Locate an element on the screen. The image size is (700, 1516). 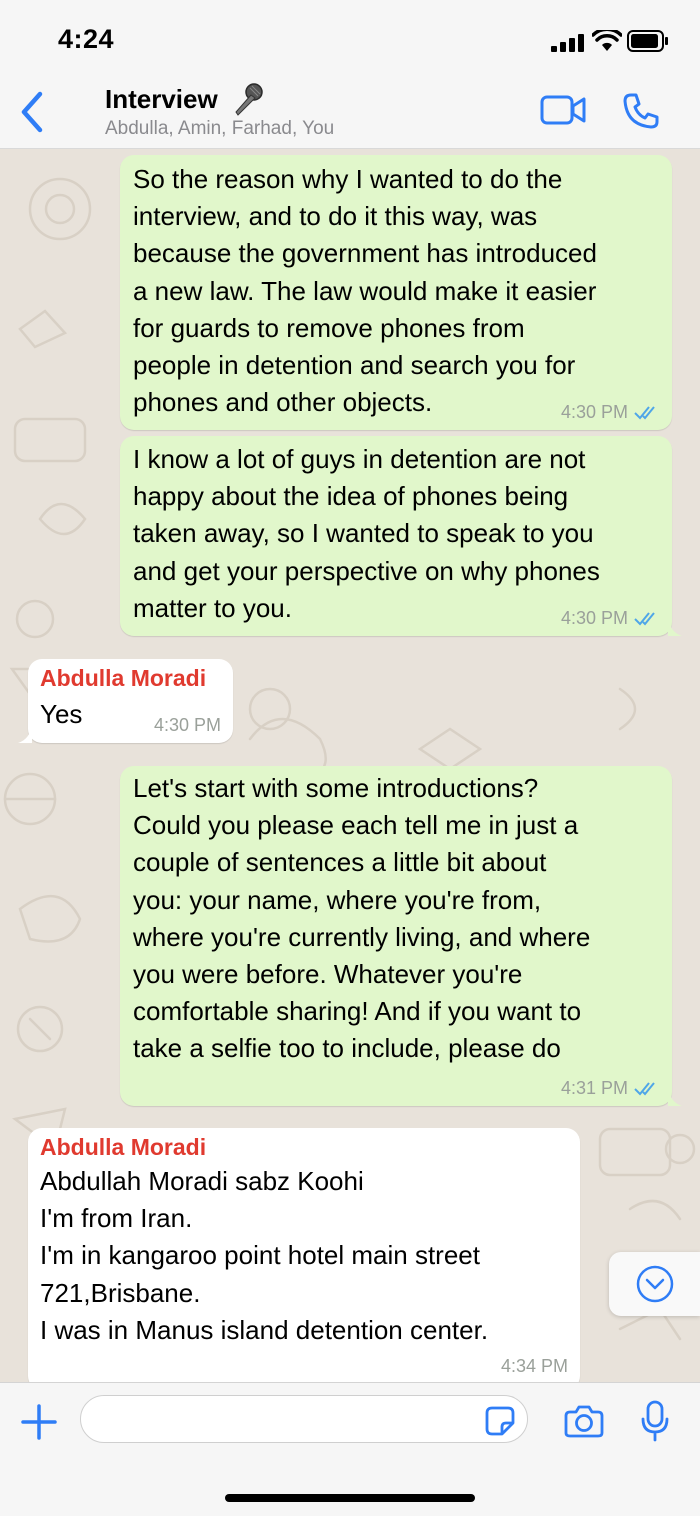
chevron-left-icon is located at coordinates (33, 112).